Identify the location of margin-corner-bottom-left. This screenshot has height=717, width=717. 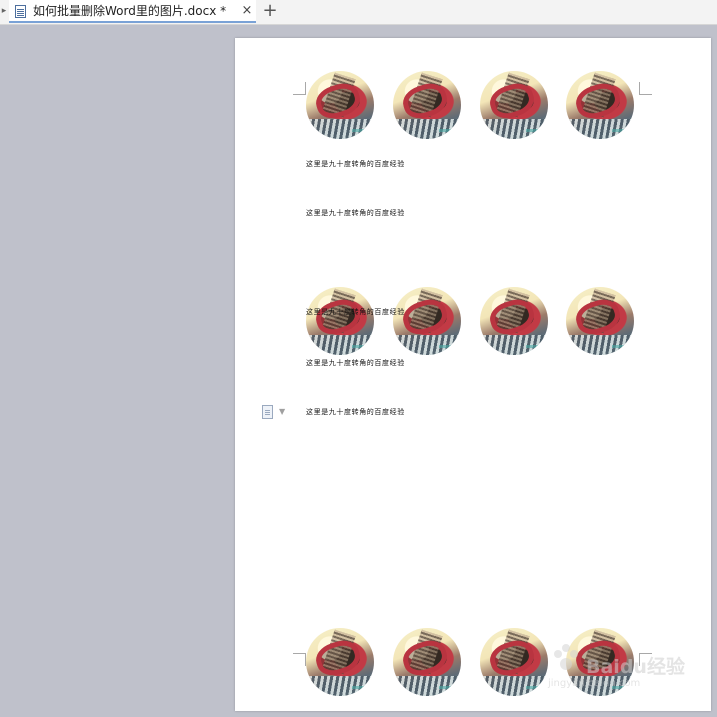
(299, 659).